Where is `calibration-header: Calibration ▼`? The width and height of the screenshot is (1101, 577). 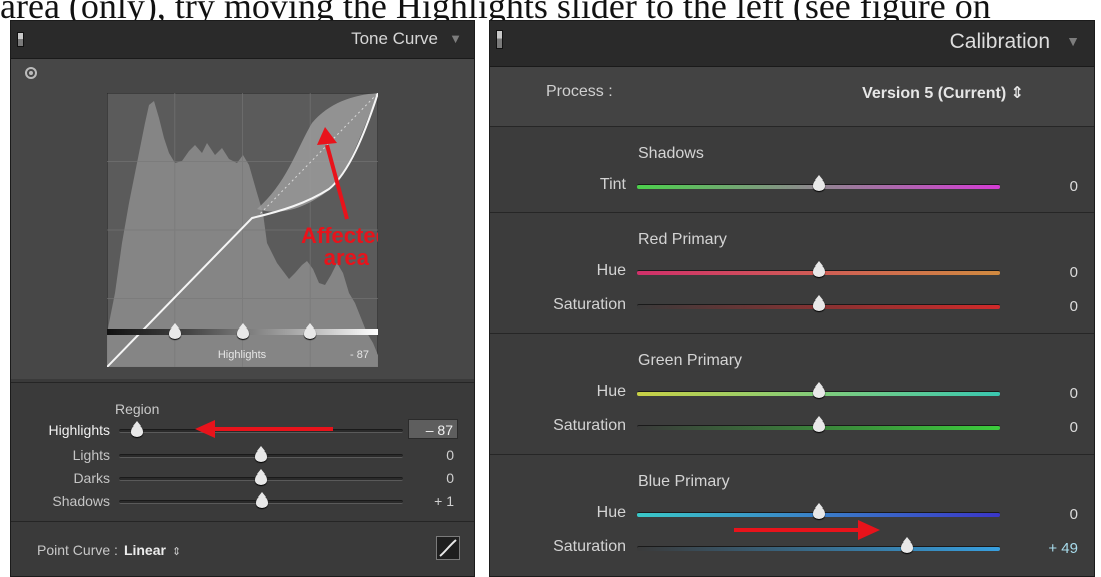 calibration-header: Calibration ▼ is located at coordinates (792, 44).